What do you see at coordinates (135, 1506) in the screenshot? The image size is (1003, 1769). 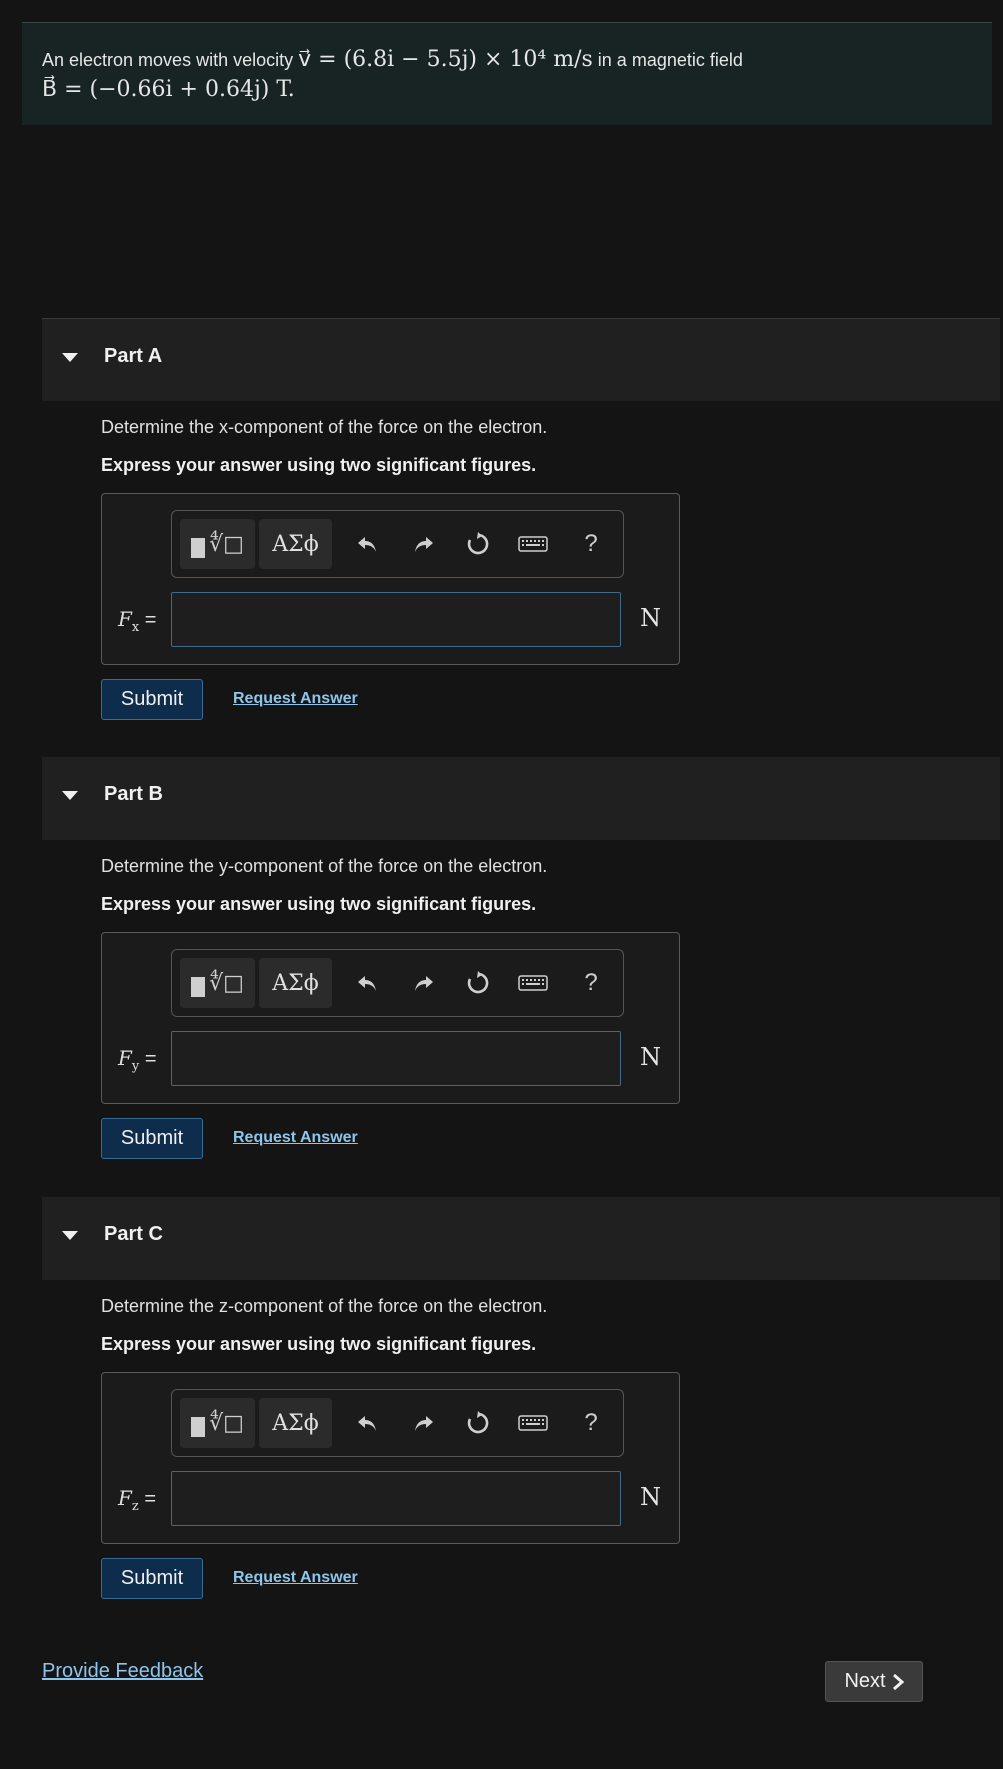 I see `answer-subscript: z` at bounding box center [135, 1506].